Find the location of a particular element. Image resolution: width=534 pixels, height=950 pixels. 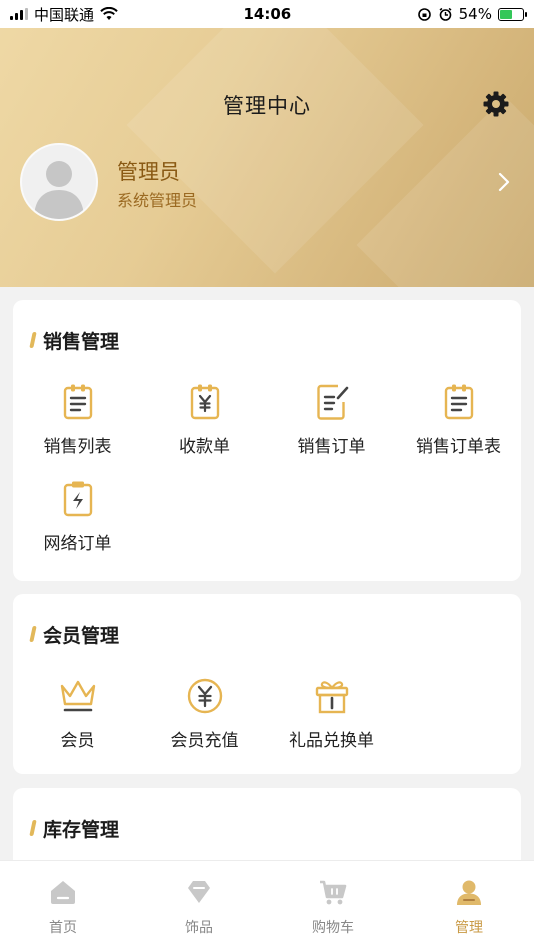

gift-exchange-item: 礼品兑换单 is located at coordinates (331, 713).